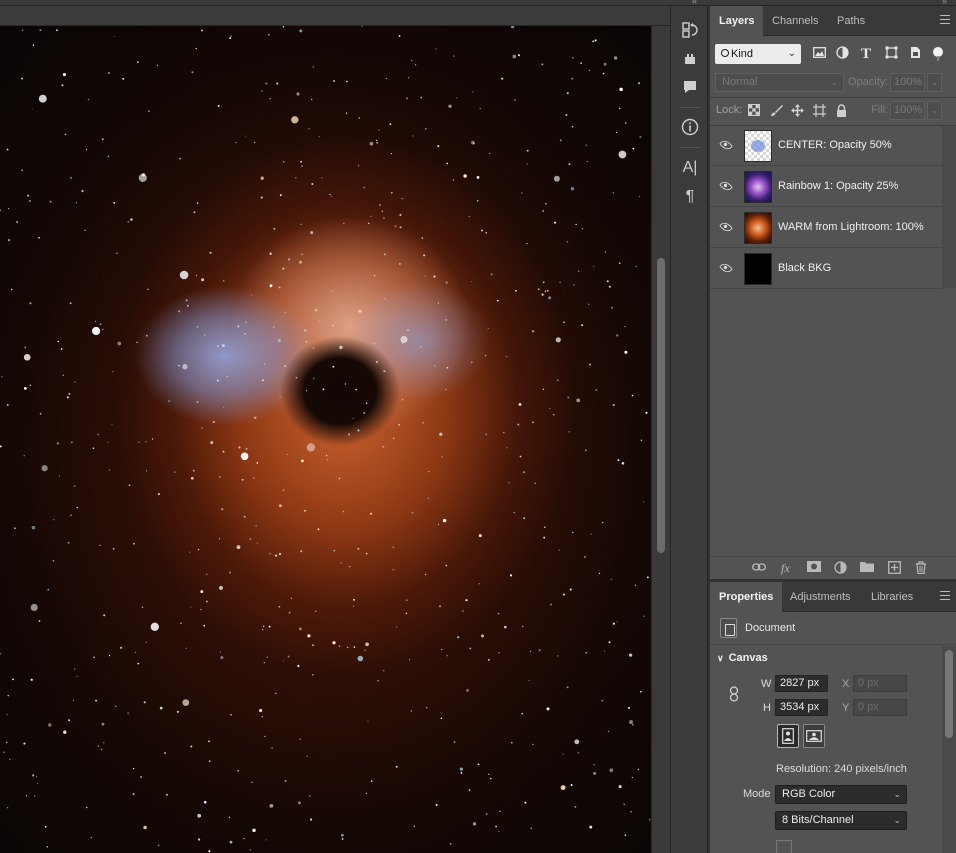 The image size is (956, 853). Describe the element at coordinates (867, 568) in the screenshot. I see `folder-icon` at that location.